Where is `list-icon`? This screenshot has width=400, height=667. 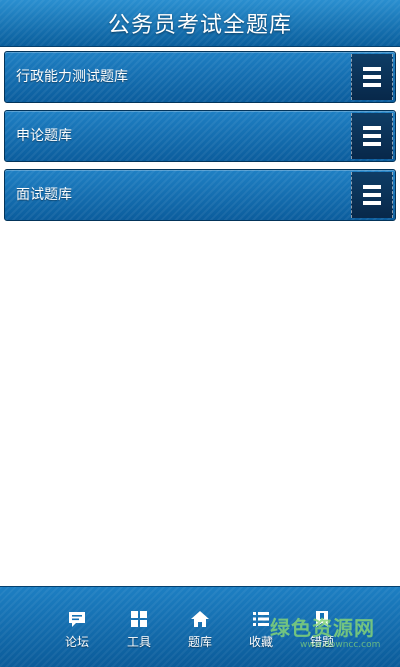
list-icon is located at coordinates (261, 619).